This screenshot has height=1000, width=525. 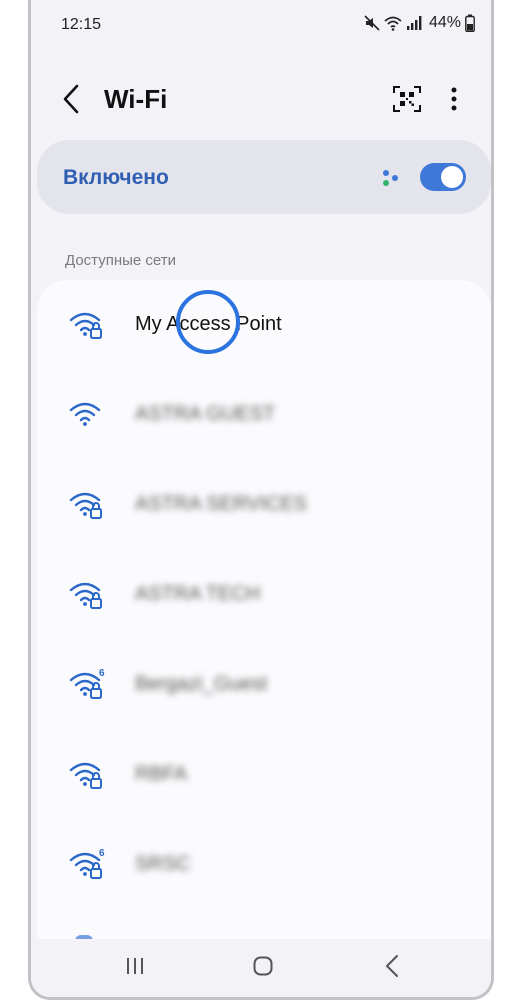 What do you see at coordinates (71, 99) in the screenshot?
I see `back-arrow-icon` at bounding box center [71, 99].